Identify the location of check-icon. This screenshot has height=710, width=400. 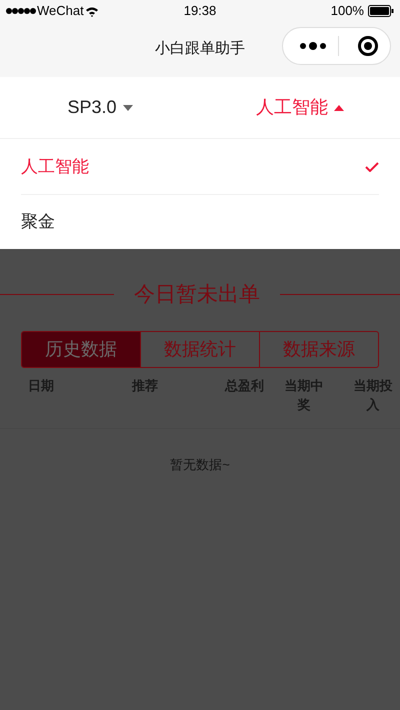
(372, 167).